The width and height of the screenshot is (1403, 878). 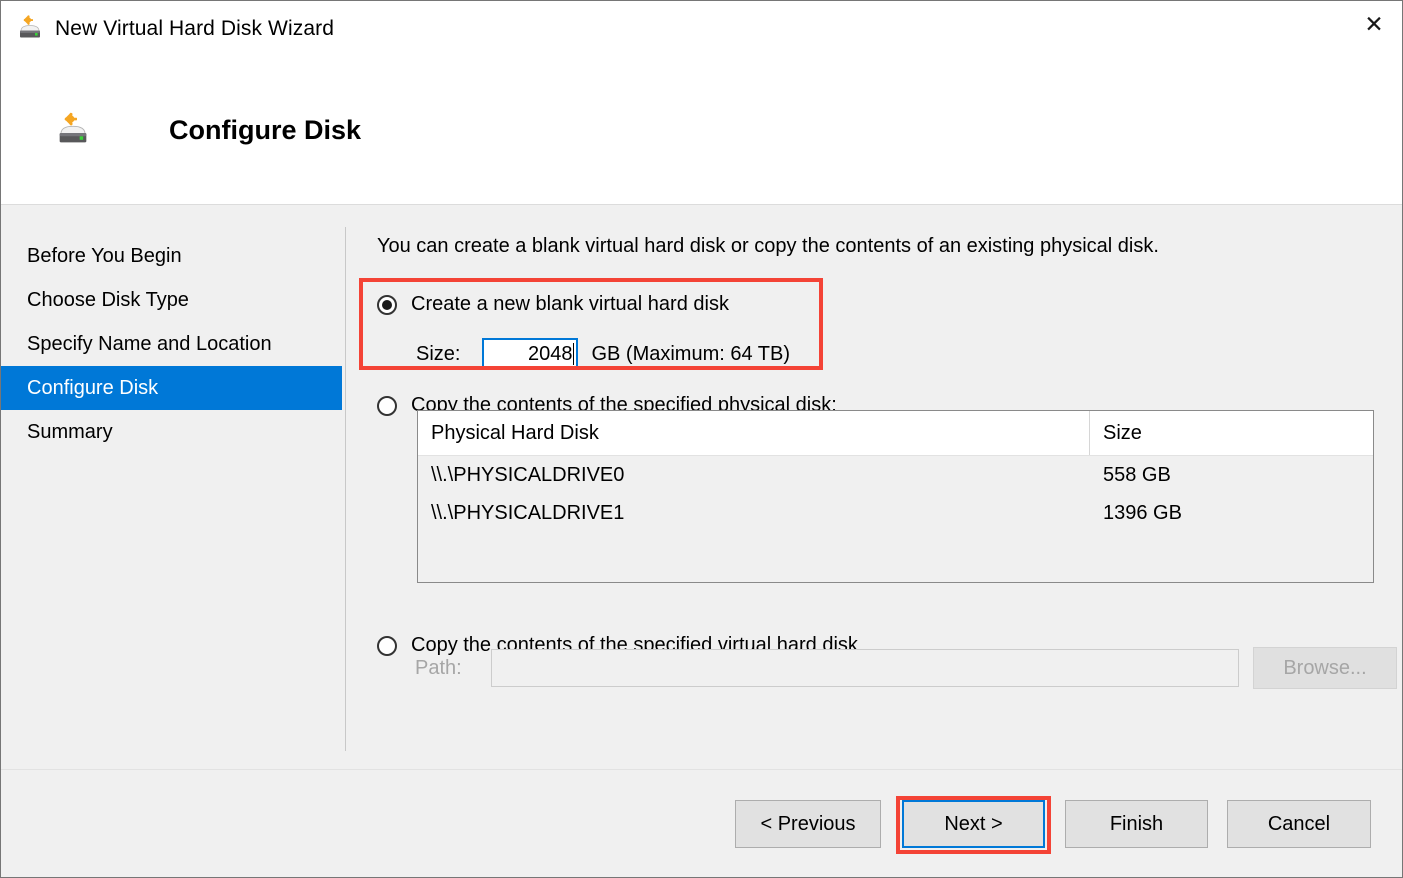 What do you see at coordinates (528, 474) in the screenshot?
I see `cell-disk-path: \\.\PHYSICALDRIVE0` at bounding box center [528, 474].